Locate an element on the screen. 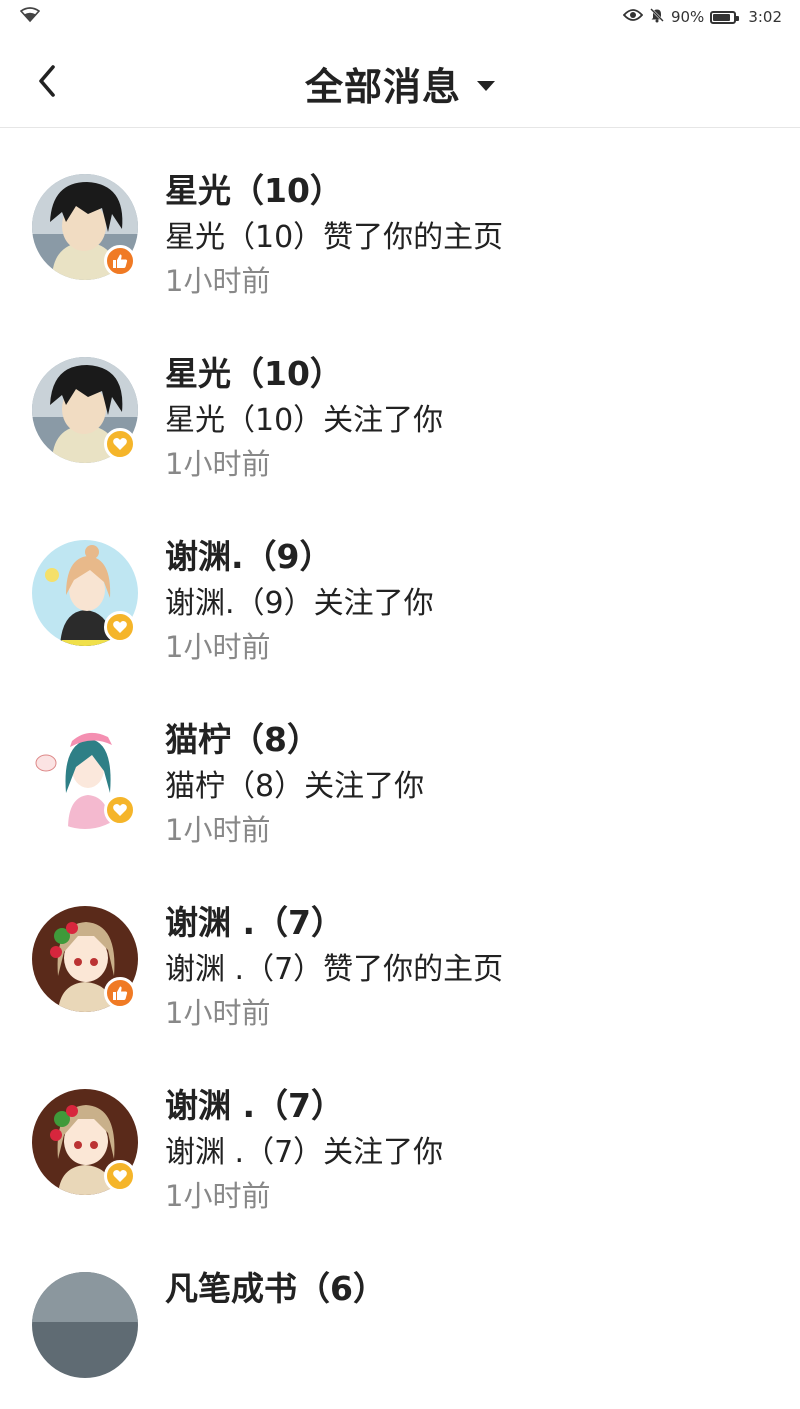 The height and width of the screenshot is (1409, 800). sender-name: 猫柠（8） is located at coordinates (242, 739).